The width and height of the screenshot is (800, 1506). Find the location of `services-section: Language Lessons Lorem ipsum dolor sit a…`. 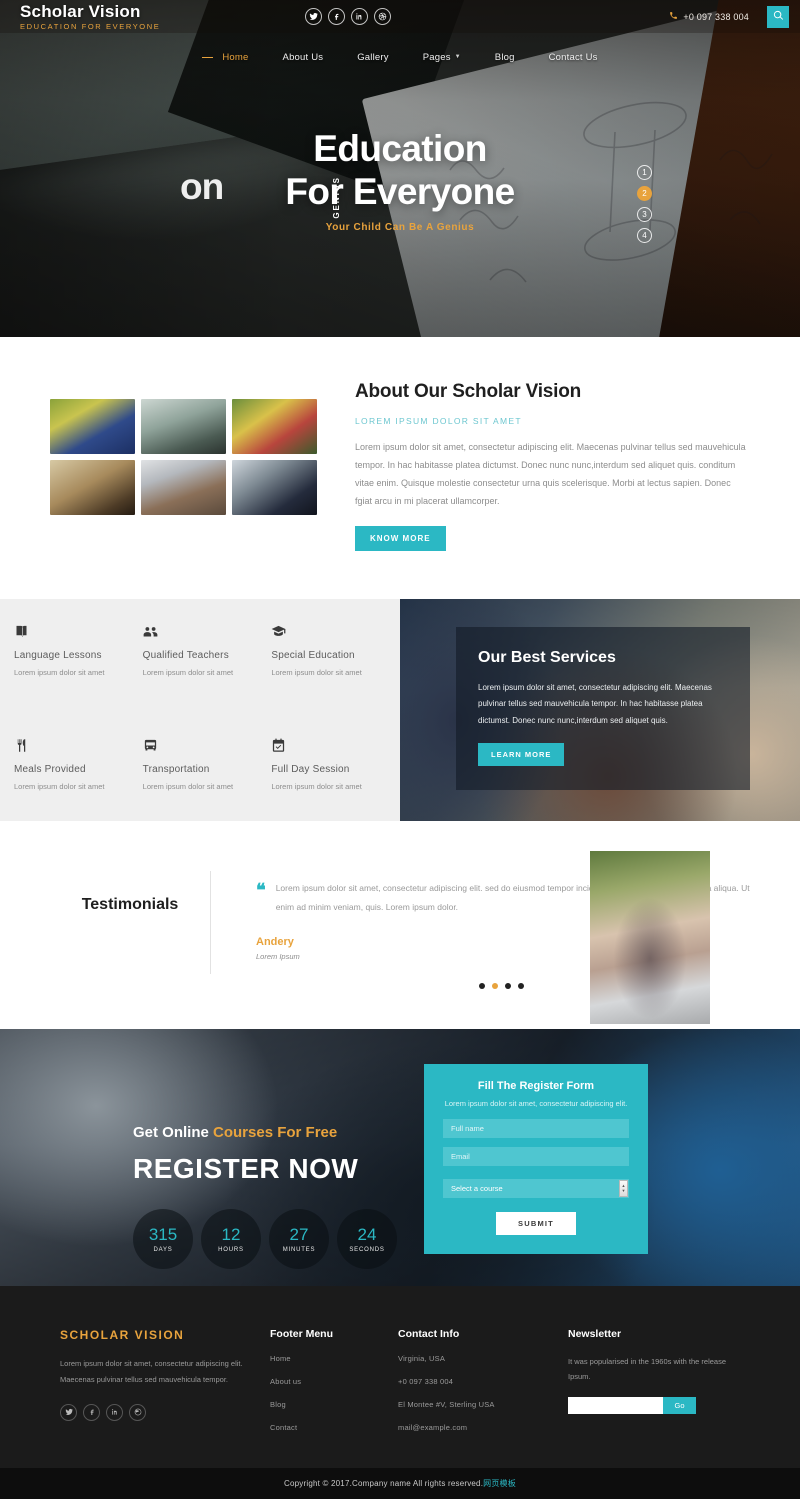

services-section: Language Lessons Lorem ipsum dolor sit a… is located at coordinates (400, 710).